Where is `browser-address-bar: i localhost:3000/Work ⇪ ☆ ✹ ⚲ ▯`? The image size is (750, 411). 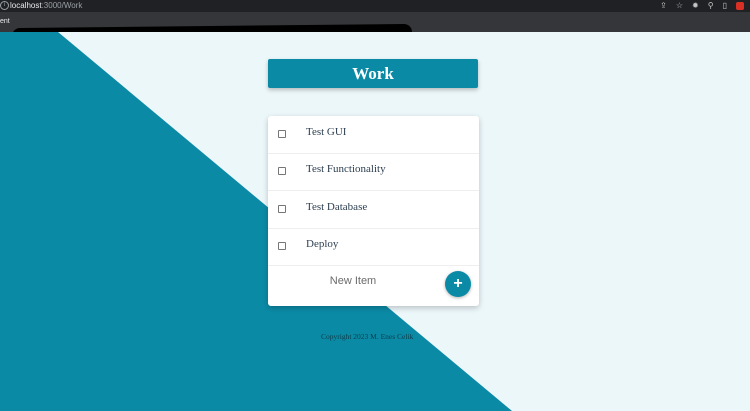 browser-address-bar: i localhost:3000/Work ⇪ ☆ ✹ ⚲ ▯ is located at coordinates (375, 6).